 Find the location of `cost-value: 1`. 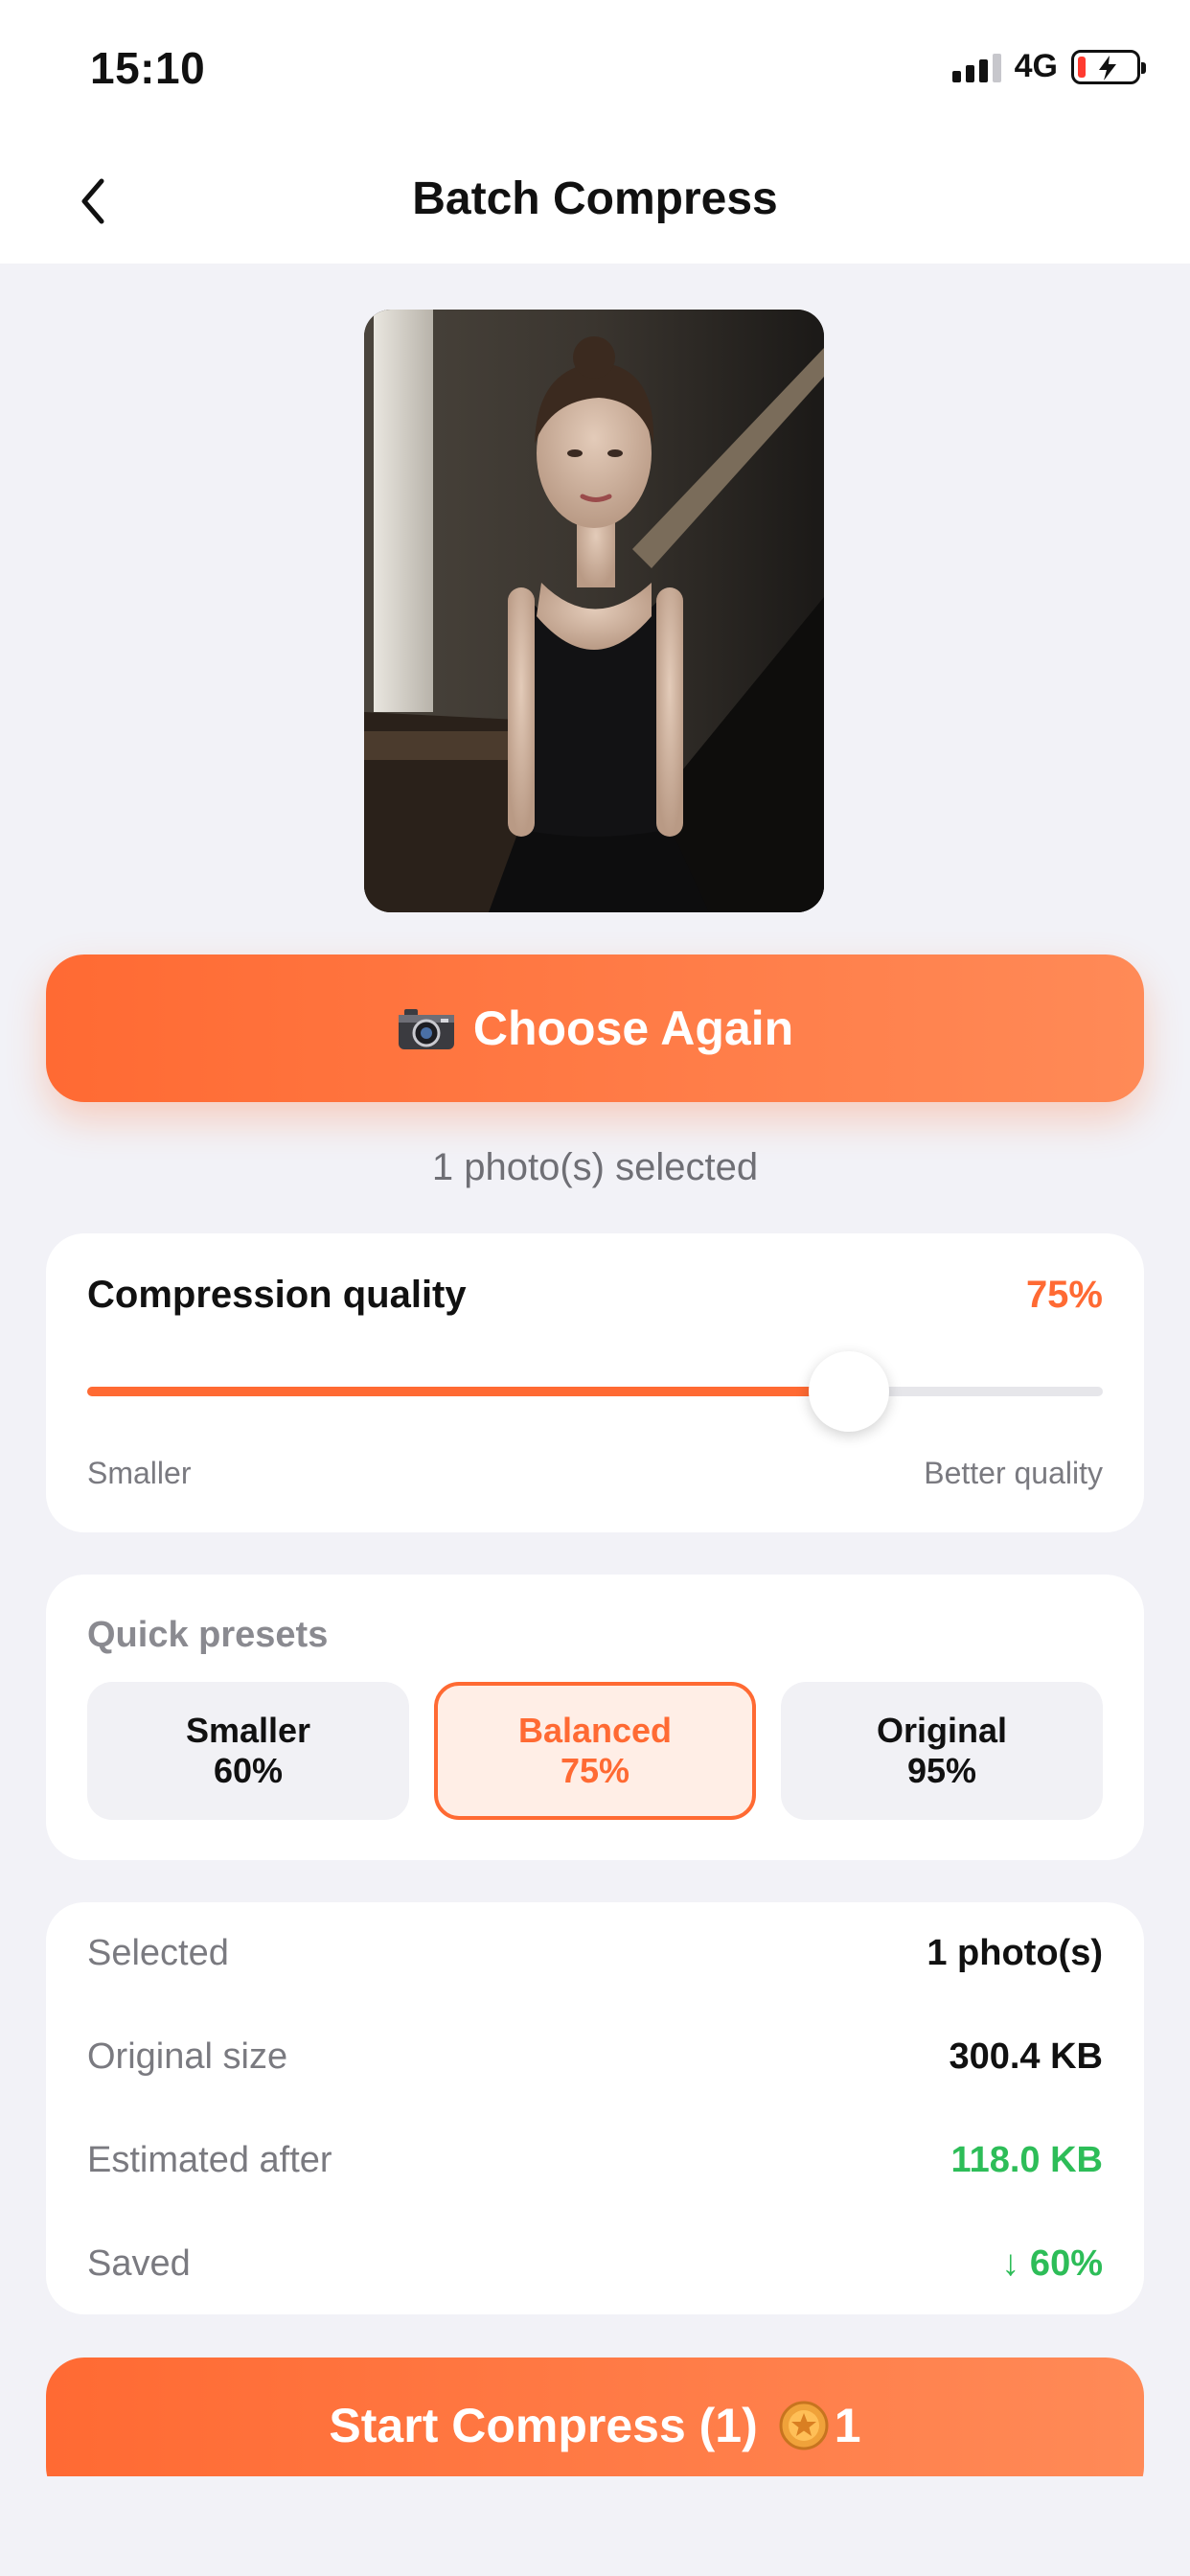

cost-value: 1 is located at coordinates (848, 2425).